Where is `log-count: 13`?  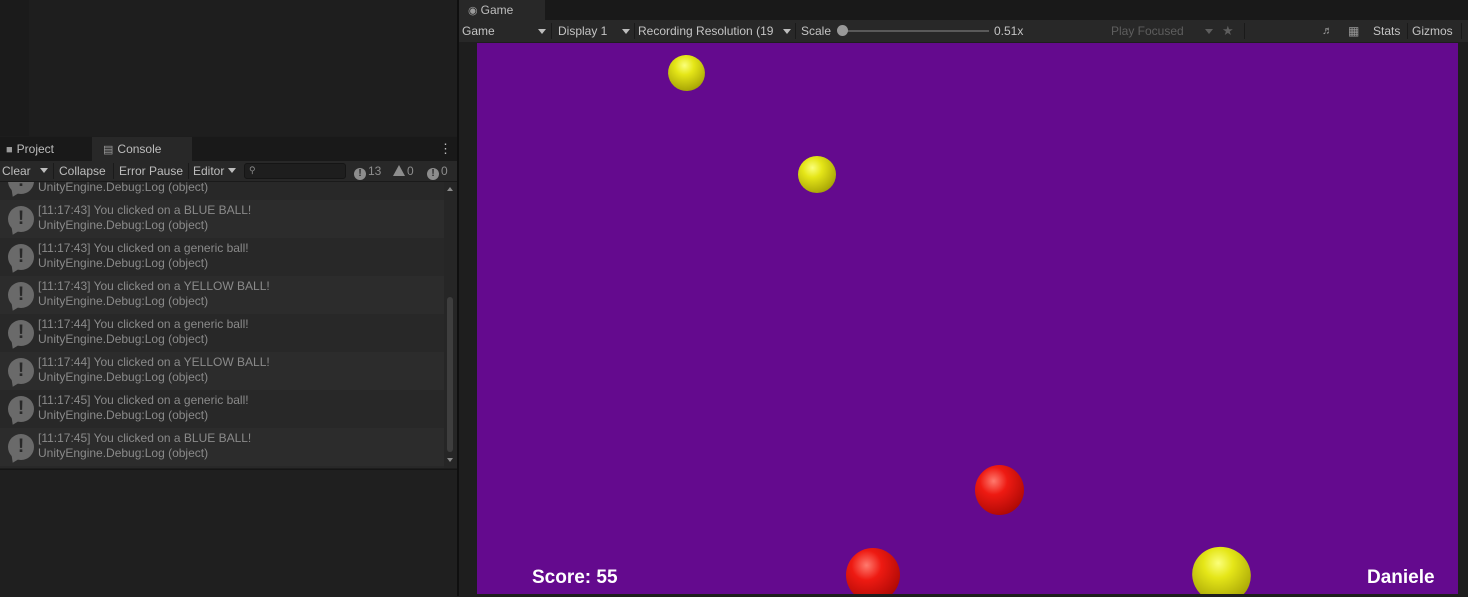
log-count: 13 is located at coordinates (375, 171).